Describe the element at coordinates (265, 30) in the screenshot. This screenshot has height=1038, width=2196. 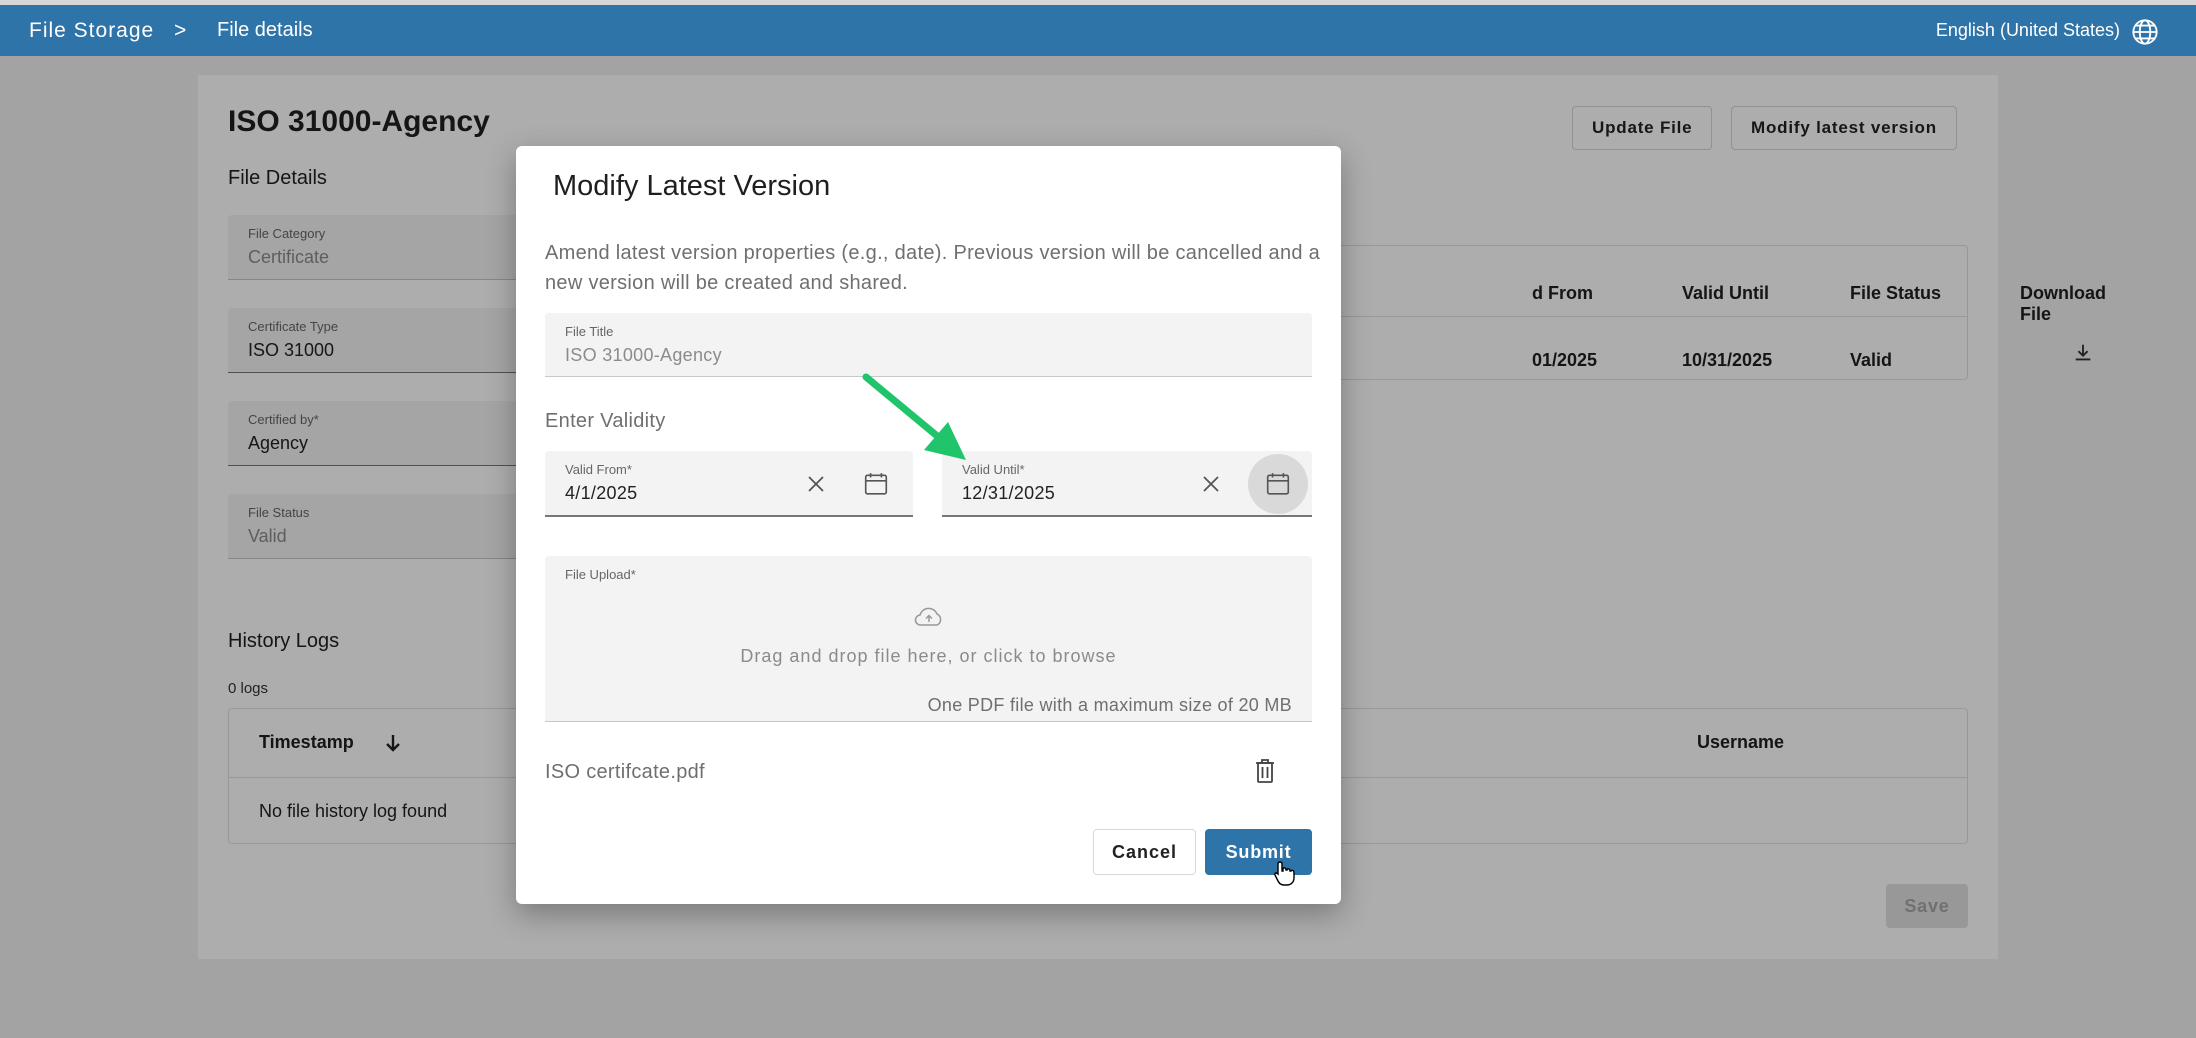
I see `breadcrumb-current: File details` at that location.